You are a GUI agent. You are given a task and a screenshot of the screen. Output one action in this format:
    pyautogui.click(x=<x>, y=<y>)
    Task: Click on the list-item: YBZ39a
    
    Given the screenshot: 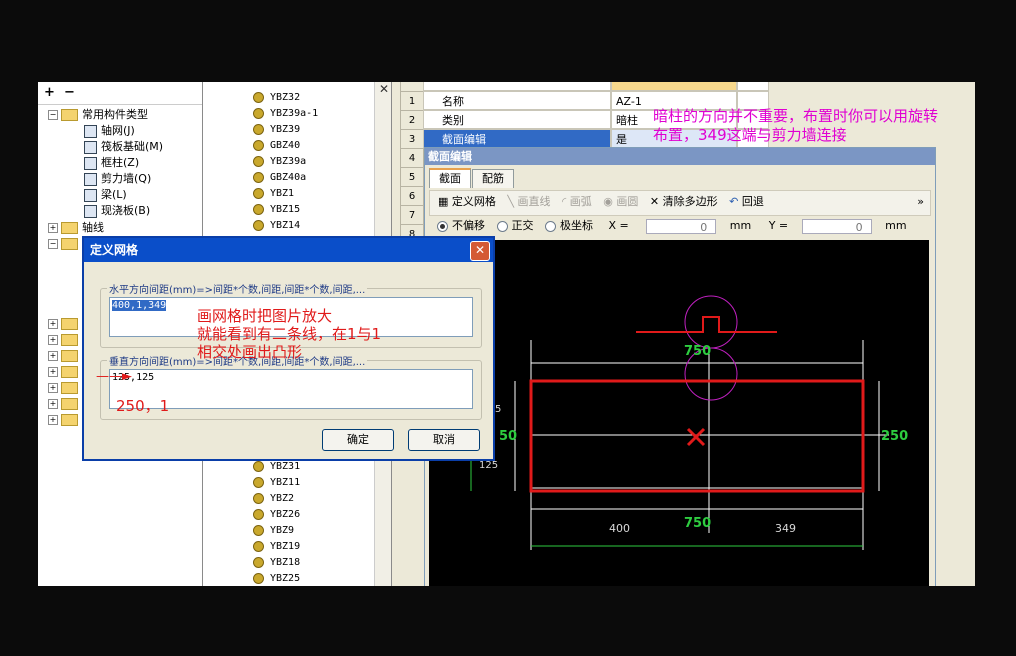 What is the action you would take?
    pyautogui.click(x=279, y=162)
    